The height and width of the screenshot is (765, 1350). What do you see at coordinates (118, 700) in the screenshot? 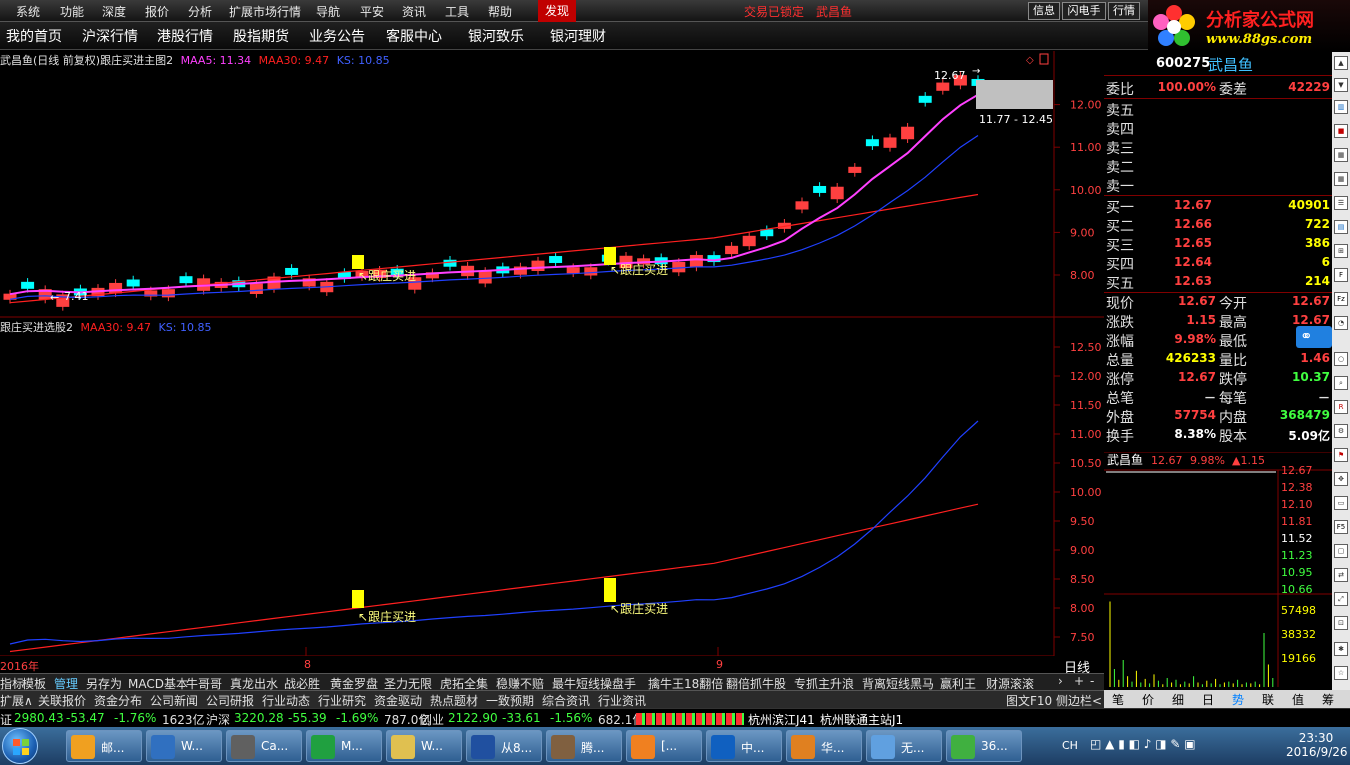
I see `info-tab: 资金分布` at bounding box center [118, 700].